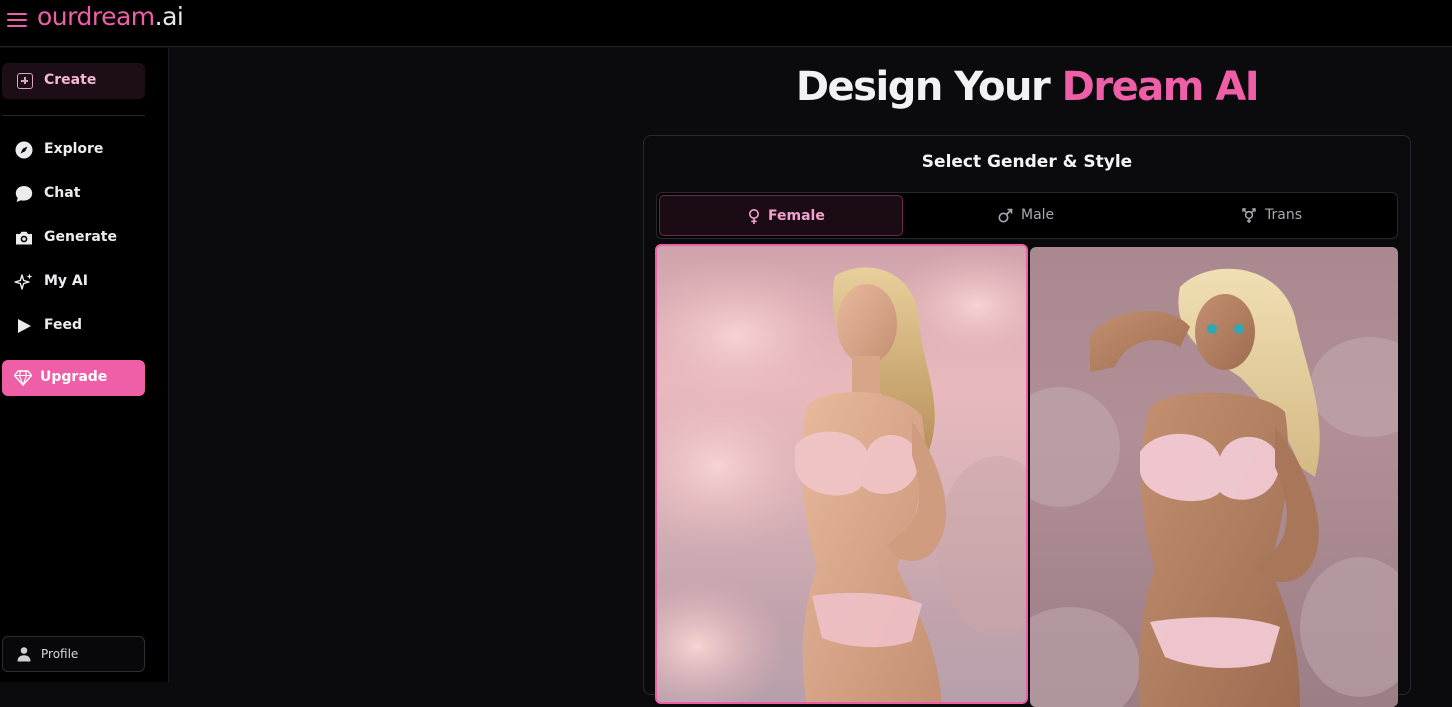  I want to click on sidebar-item-label: My AI, so click(66, 281).